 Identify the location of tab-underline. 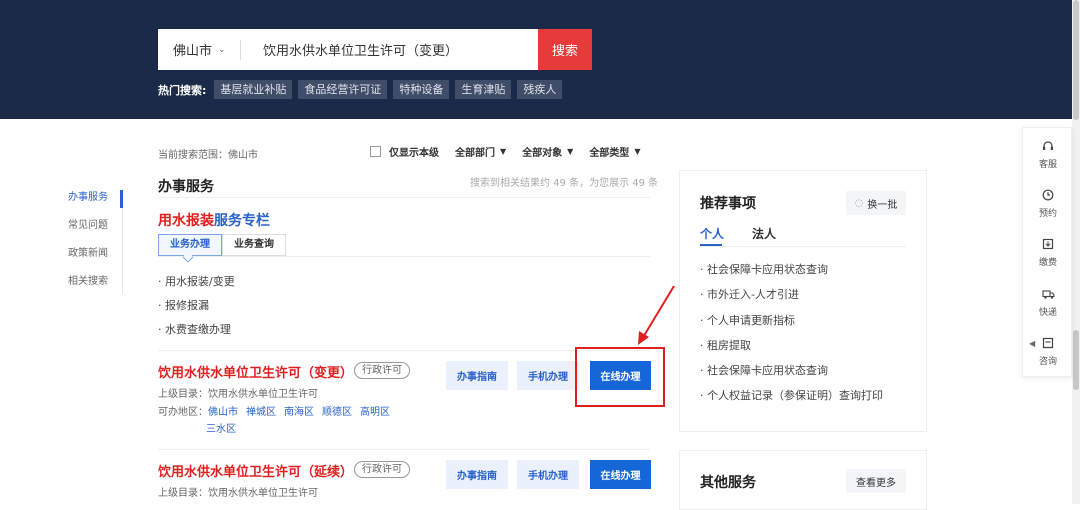
(711, 245).